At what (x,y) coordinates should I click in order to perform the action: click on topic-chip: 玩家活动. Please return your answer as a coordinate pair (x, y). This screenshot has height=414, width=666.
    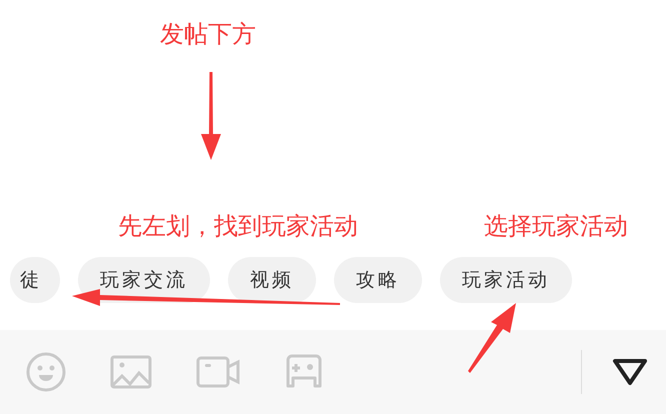
    Looking at the image, I should click on (506, 280).